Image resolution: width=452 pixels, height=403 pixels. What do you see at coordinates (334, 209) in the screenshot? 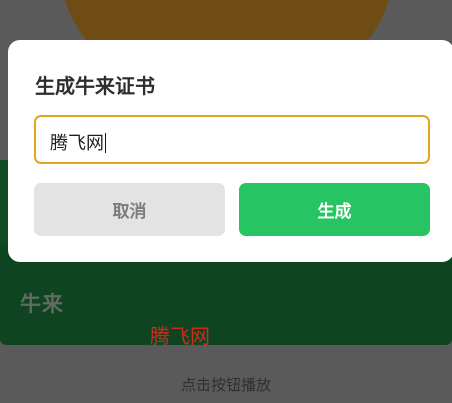
I see `generate-button: 生成` at bounding box center [334, 209].